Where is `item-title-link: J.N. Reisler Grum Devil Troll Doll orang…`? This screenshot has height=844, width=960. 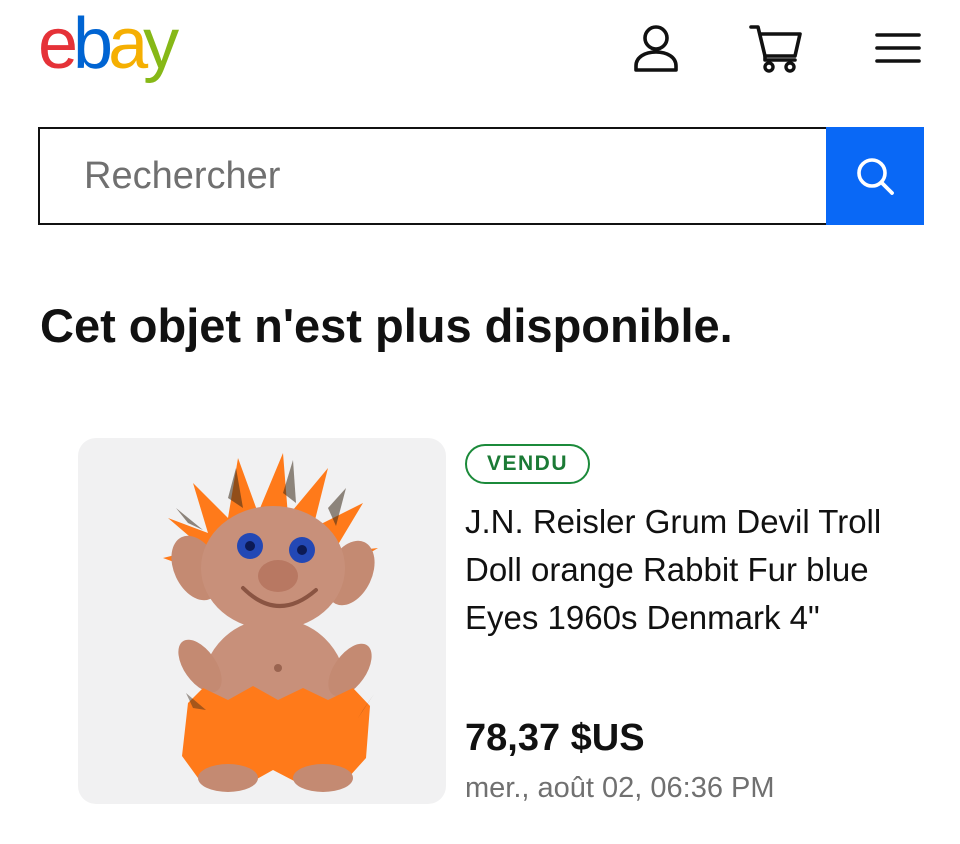 item-title-link: J.N. Reisler Grum Devil Troll Doll orang… is located at coordinates (685, 570).